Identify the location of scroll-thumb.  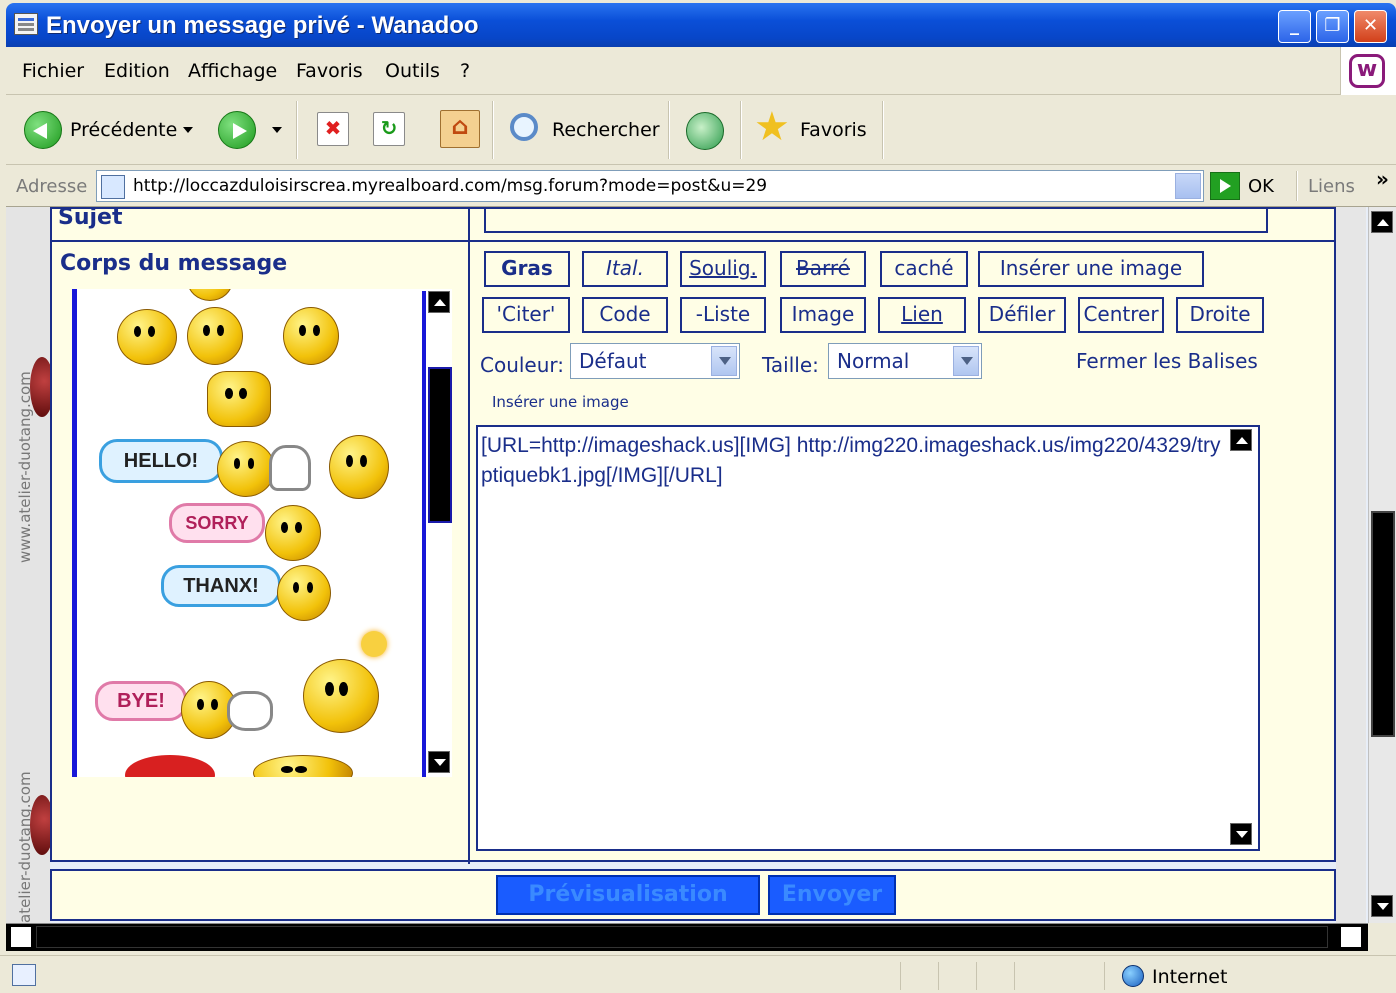
(440, 445).